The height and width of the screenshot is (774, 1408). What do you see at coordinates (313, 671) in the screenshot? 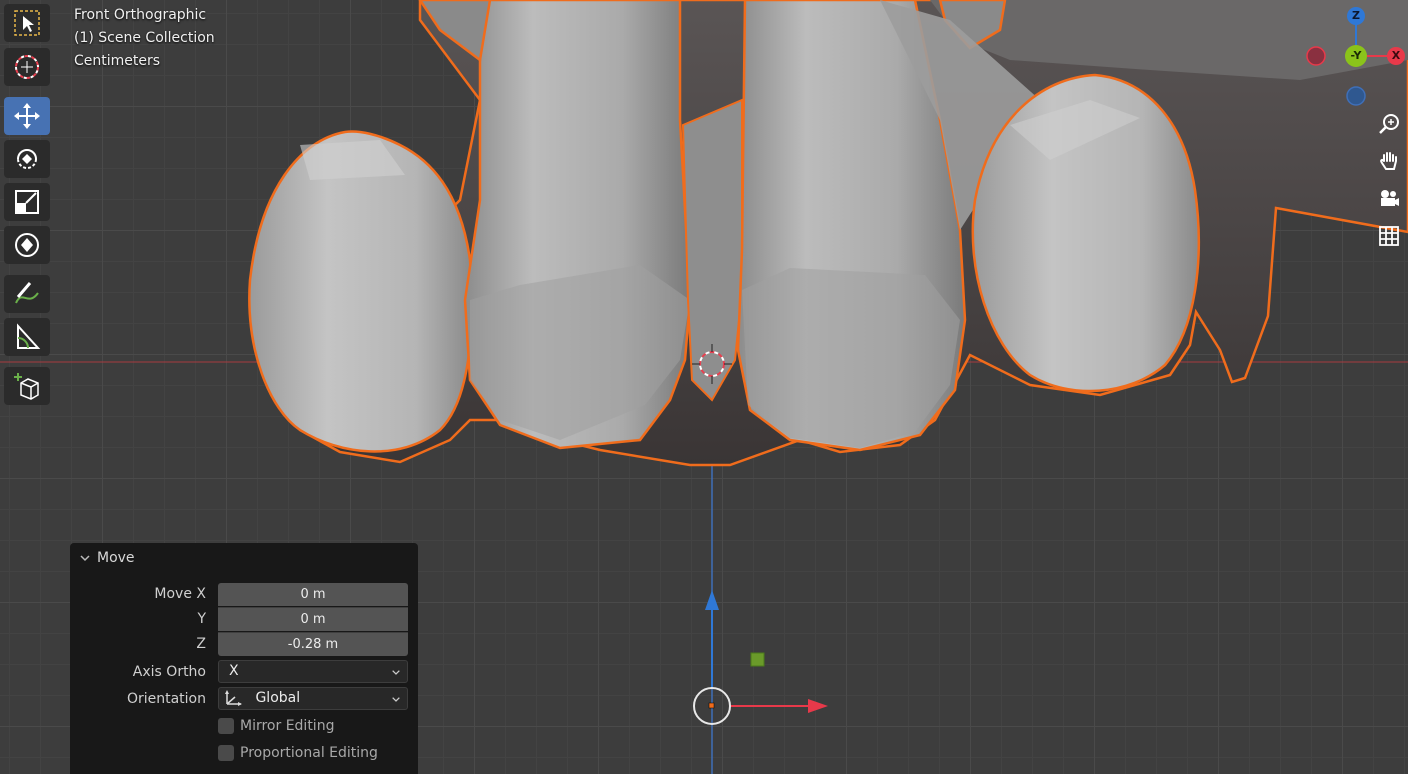
I see `axis-ortho-dropdown: X` at bounding box center [313, 671].